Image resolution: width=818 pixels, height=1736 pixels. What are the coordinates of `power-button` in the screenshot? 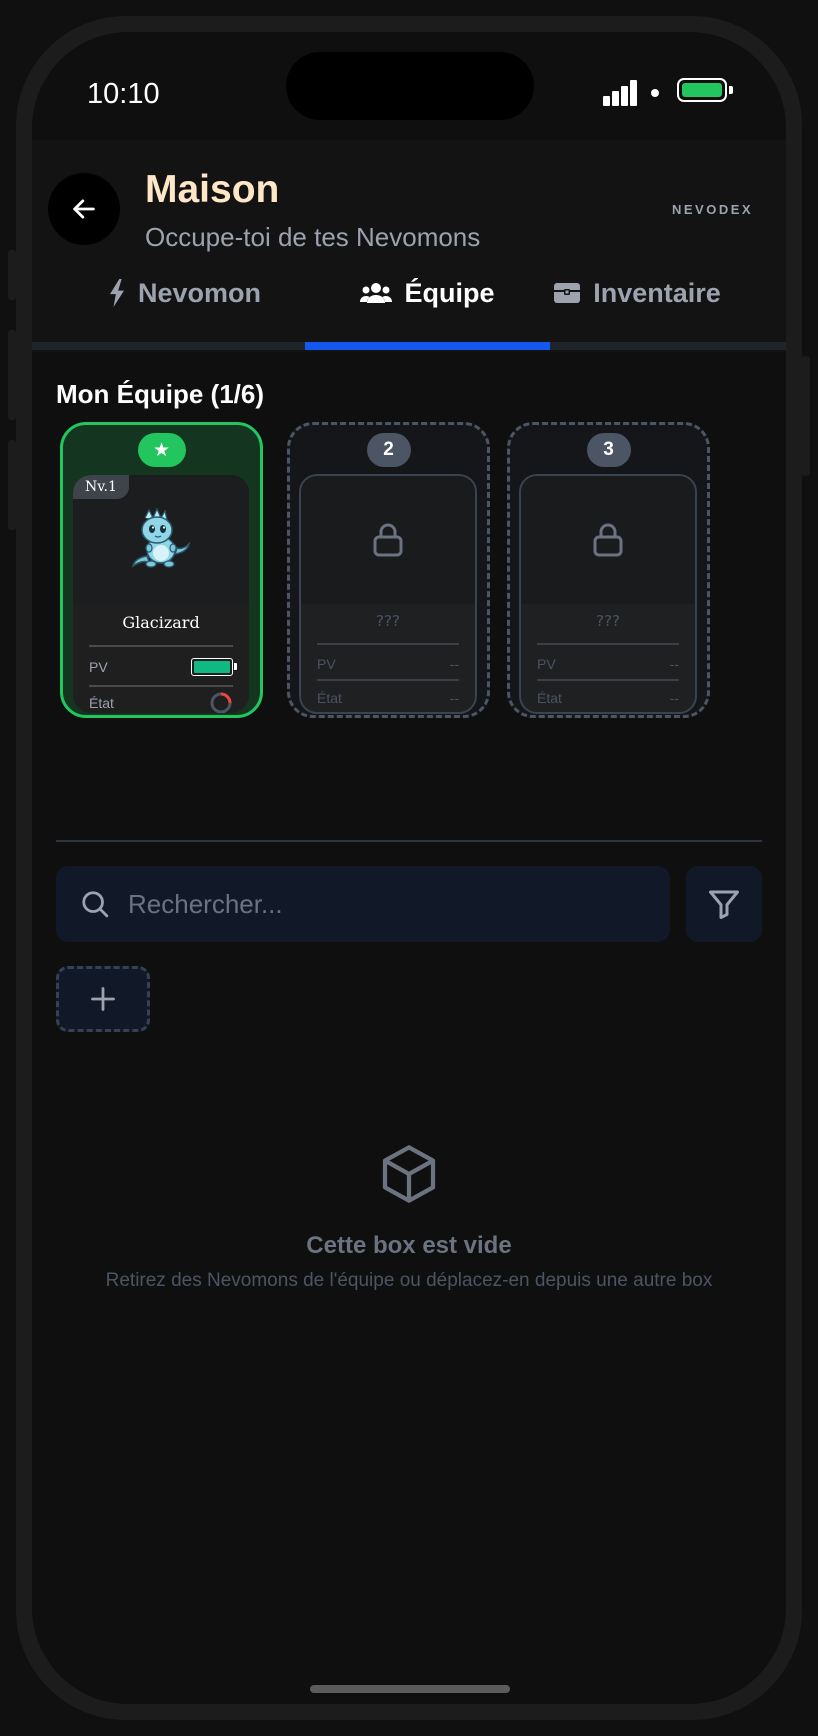 It's located at (806, 416).